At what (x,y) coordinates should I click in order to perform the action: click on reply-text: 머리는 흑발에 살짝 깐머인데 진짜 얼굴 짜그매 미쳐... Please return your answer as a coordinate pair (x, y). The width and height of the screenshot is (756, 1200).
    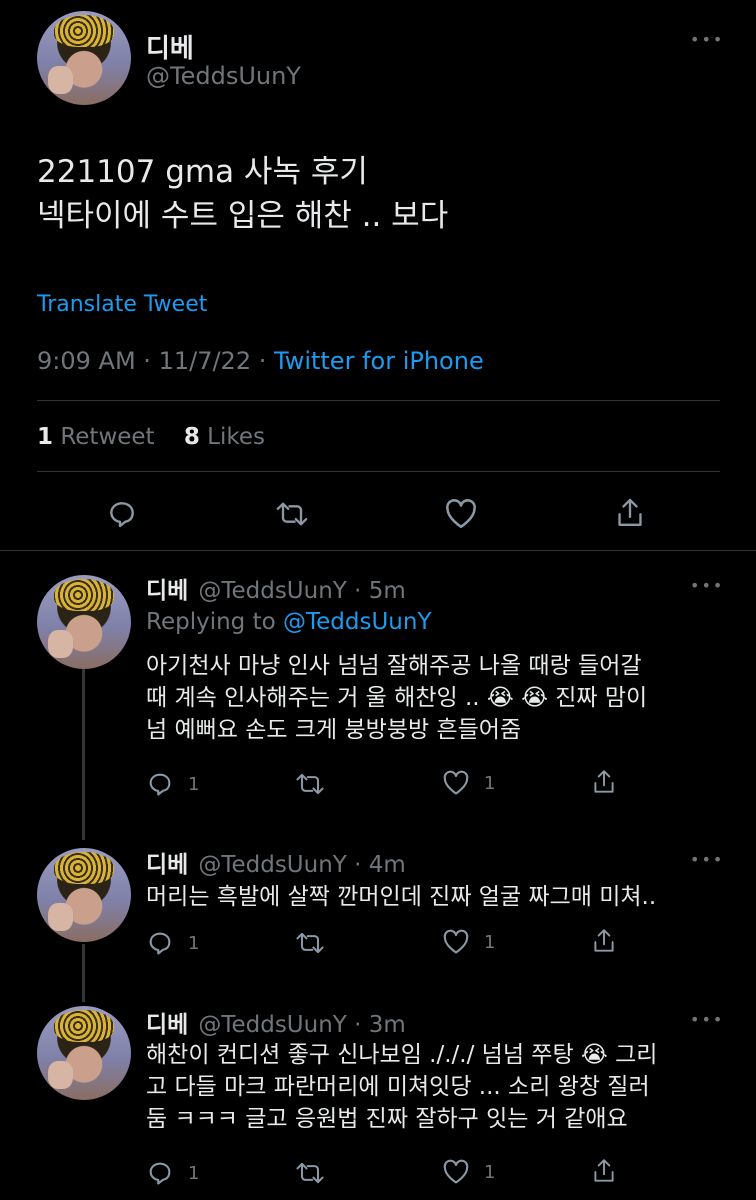
    Looking at the image, I should click on (433, 897).